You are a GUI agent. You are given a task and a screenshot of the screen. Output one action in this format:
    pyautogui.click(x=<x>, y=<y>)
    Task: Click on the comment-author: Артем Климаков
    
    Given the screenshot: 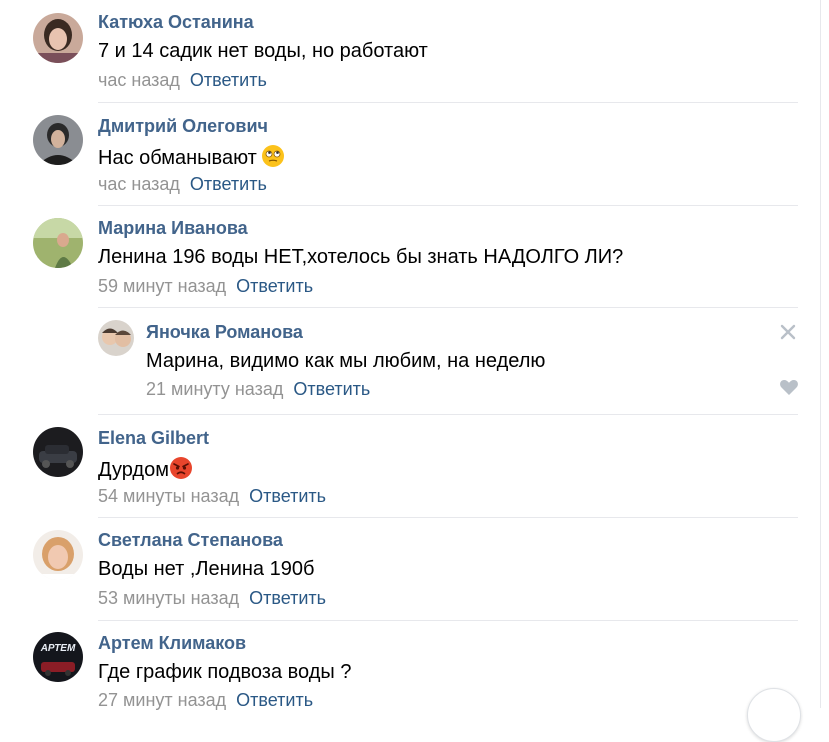 What is the action you would take?
    pyautogui.click(x=172, y=643)
    